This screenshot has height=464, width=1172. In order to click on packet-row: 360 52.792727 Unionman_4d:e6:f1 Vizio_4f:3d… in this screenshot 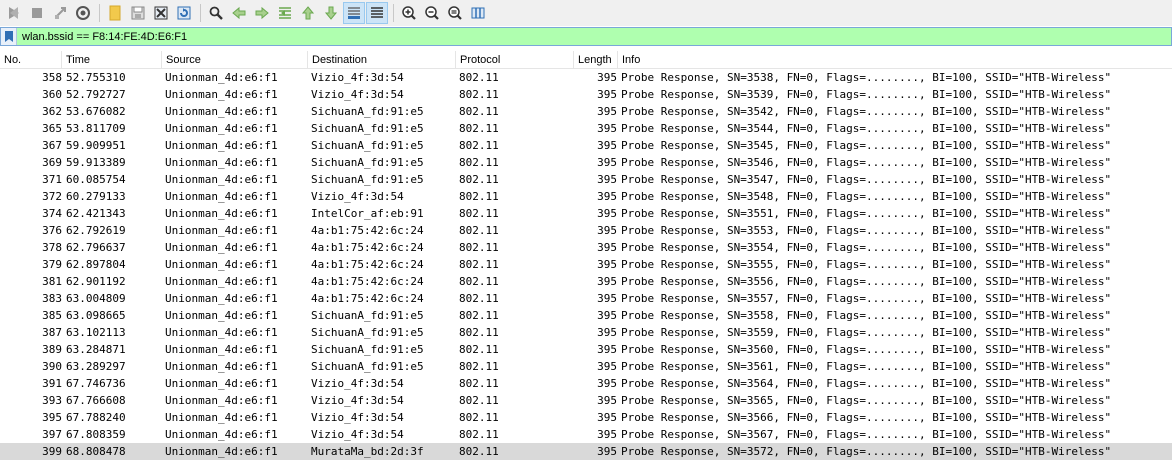, I will do `click(586, 94)`.